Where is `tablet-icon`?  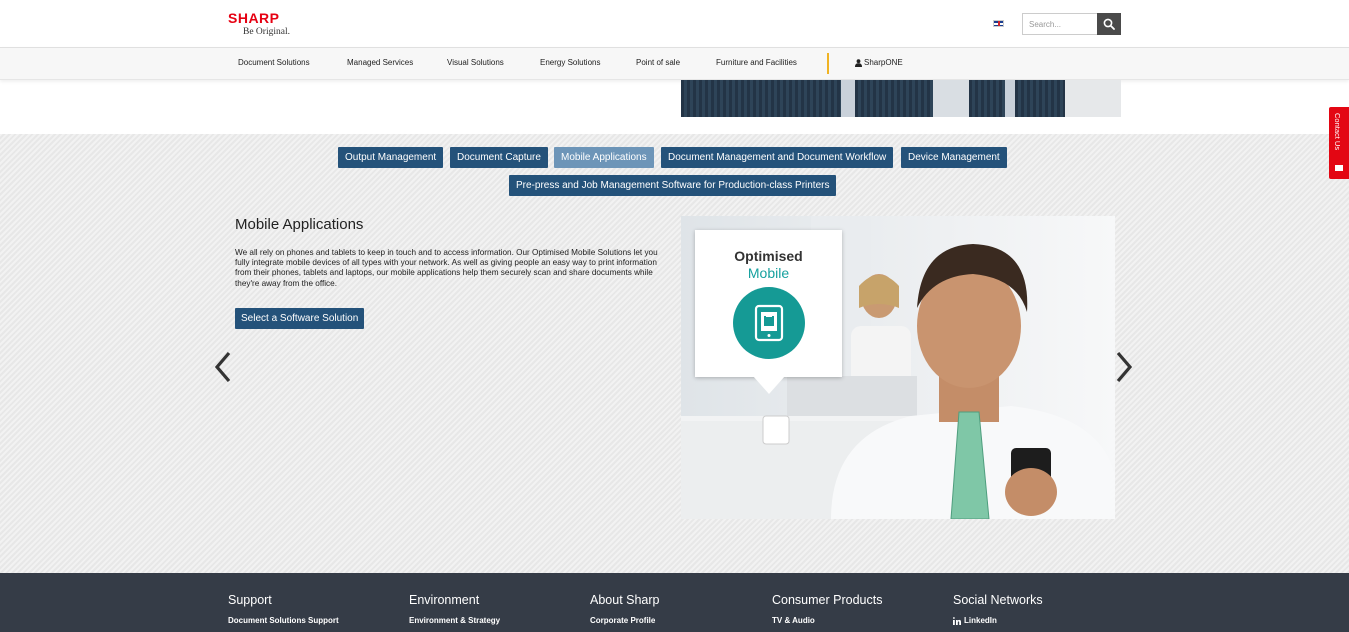 tablet-icon is located at coordinates (768, 323).